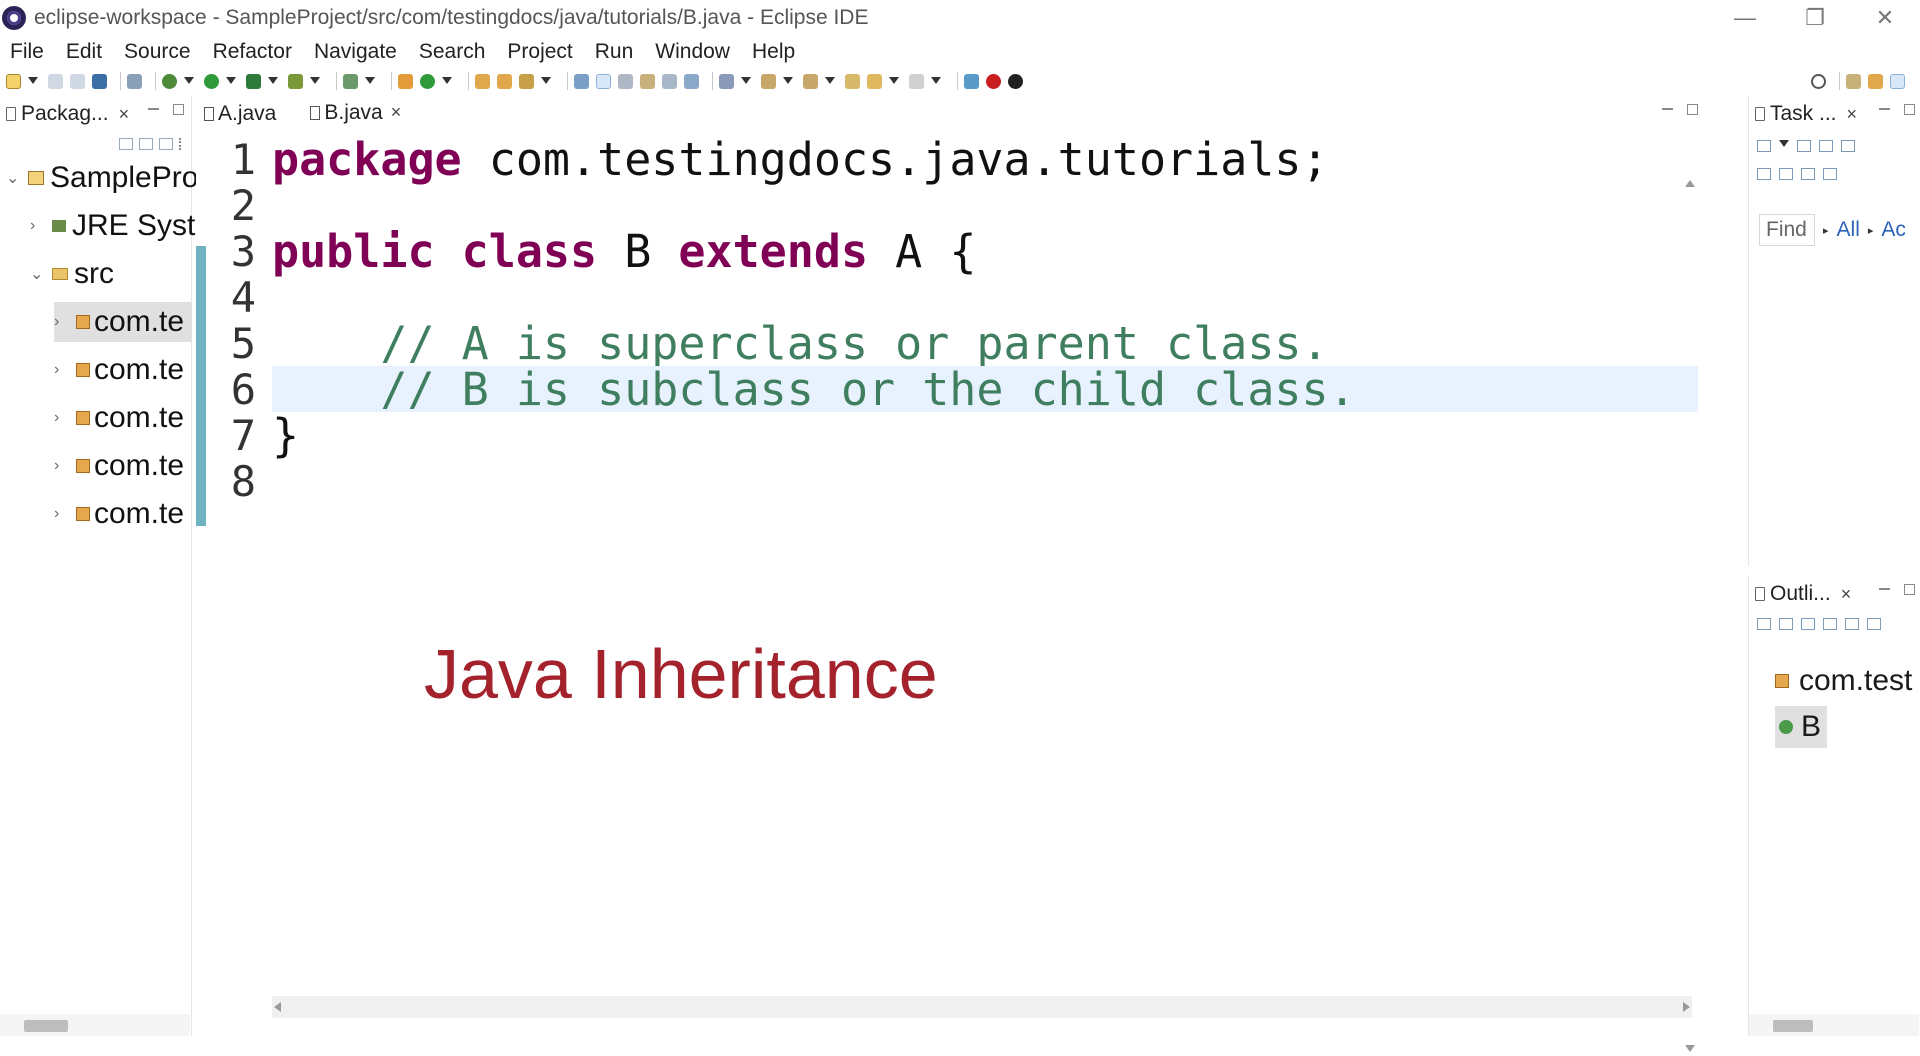 The image size is (1920, 1056). What do you see at coordinates (146, 144) in the screenshot?
I see `link-editor-icon` at bounding box center [146, 144].